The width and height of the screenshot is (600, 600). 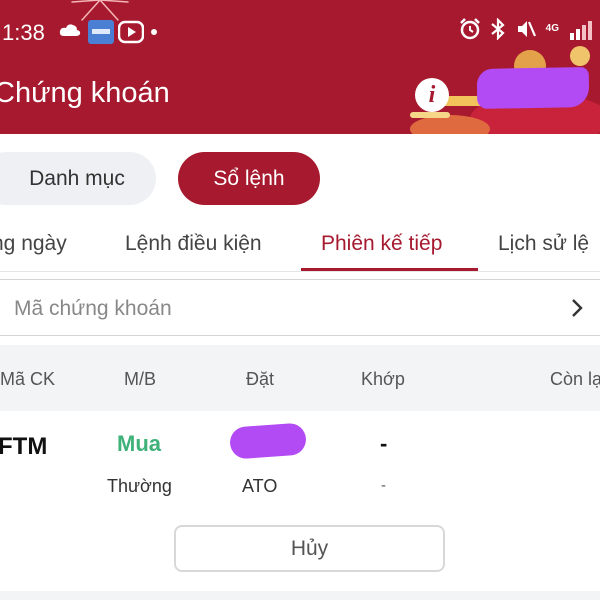 I want to click on page-title: Chứng khoán, so click(x=85, y=93).